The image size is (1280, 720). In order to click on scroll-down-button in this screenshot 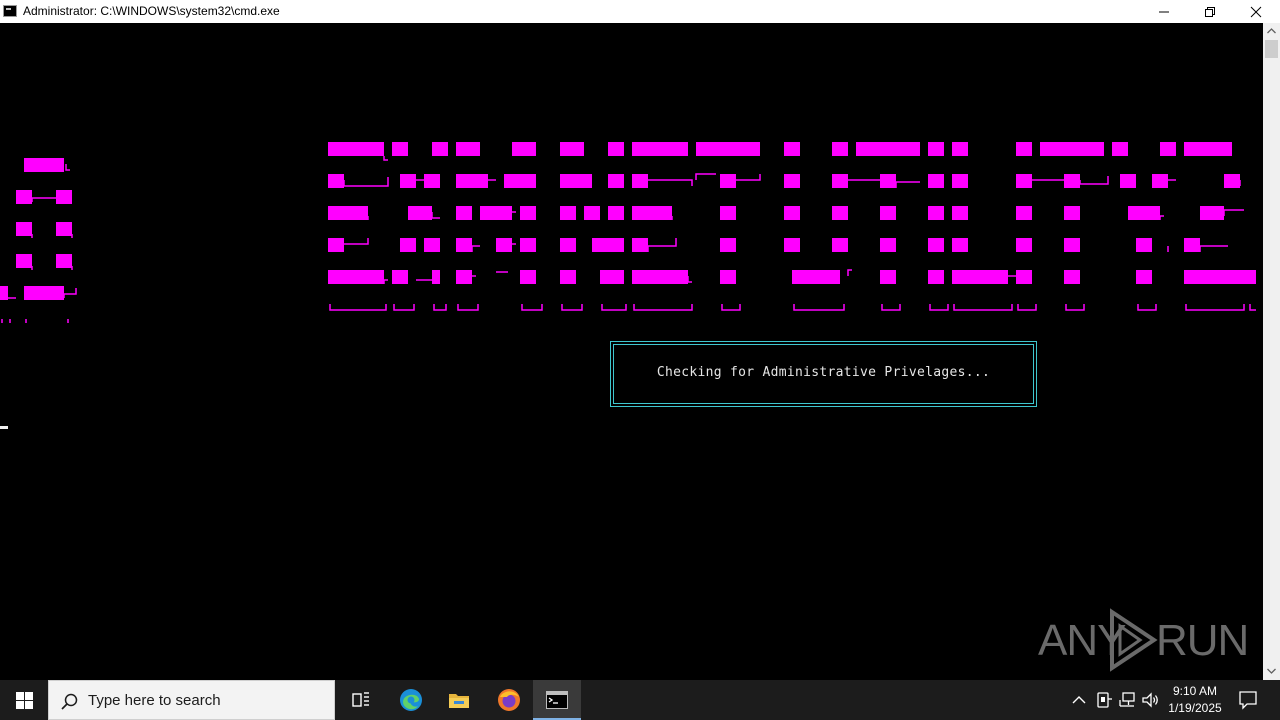, I will do `click(1271, 671)`.